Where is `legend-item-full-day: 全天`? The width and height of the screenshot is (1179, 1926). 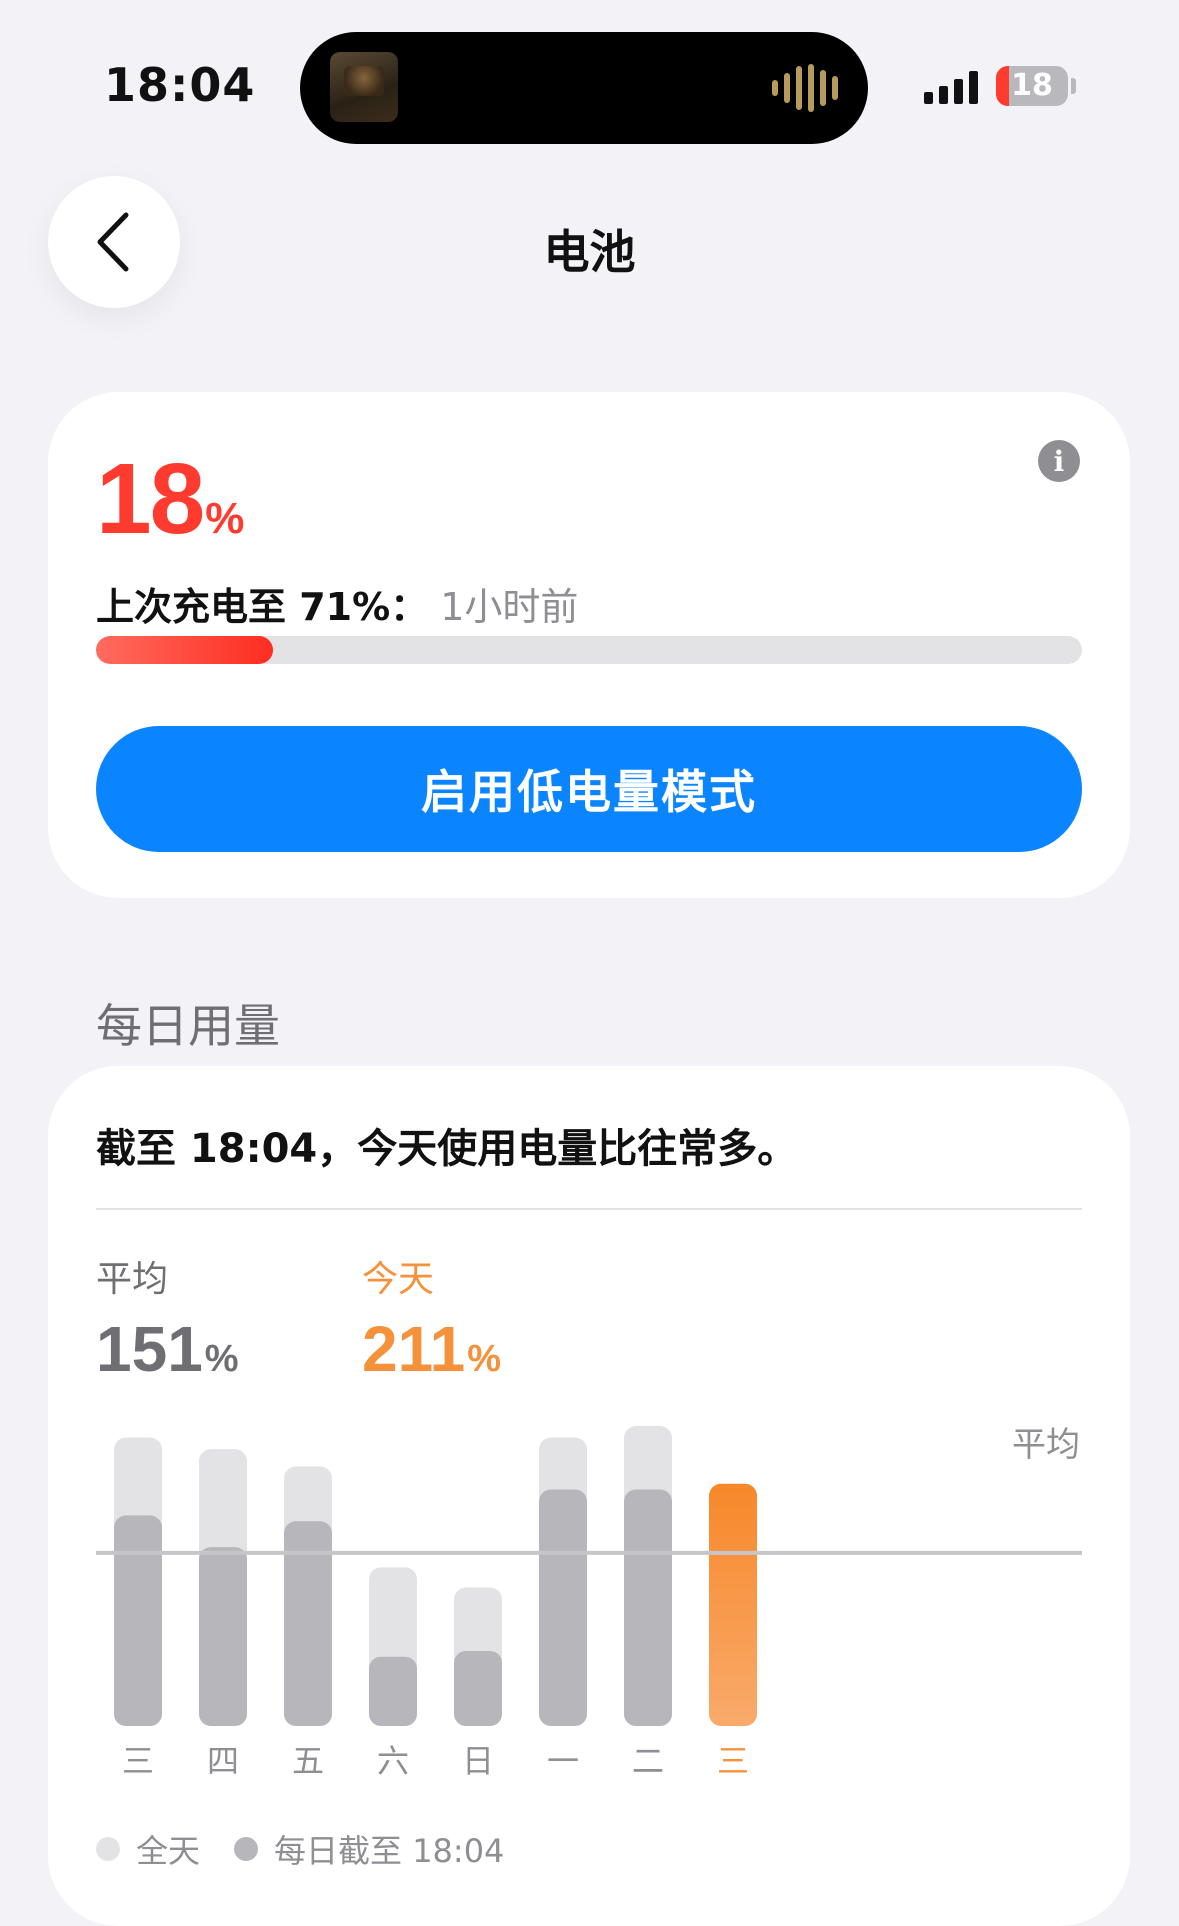
legend-item-full-day: 全天 is located at coordinates (148, 1849).